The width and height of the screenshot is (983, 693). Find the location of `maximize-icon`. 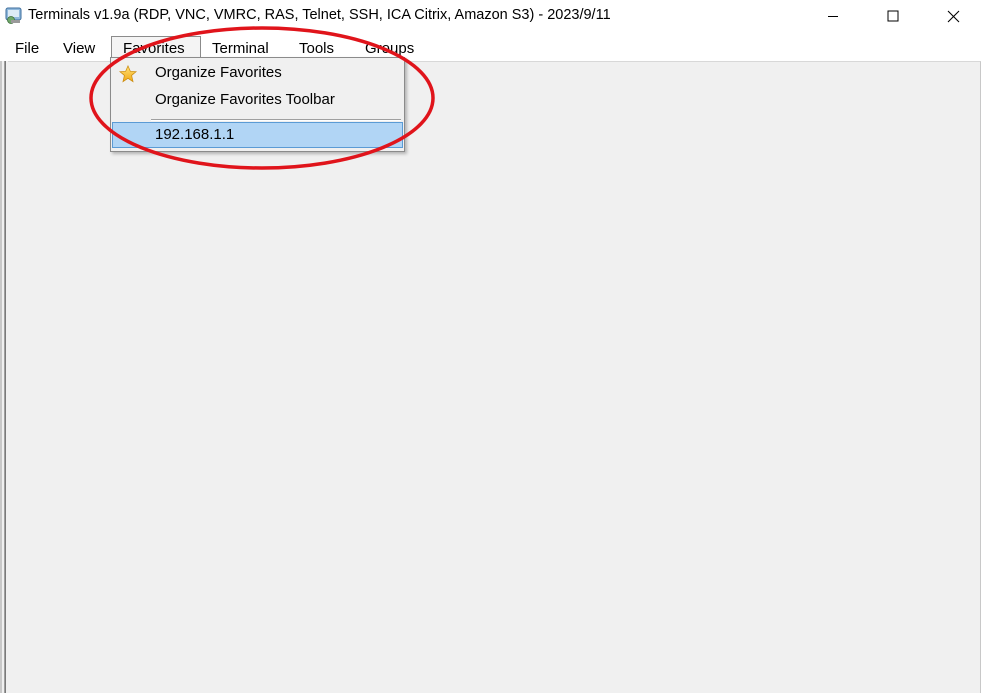

maximize-icon is located at coordinates (893, 16).